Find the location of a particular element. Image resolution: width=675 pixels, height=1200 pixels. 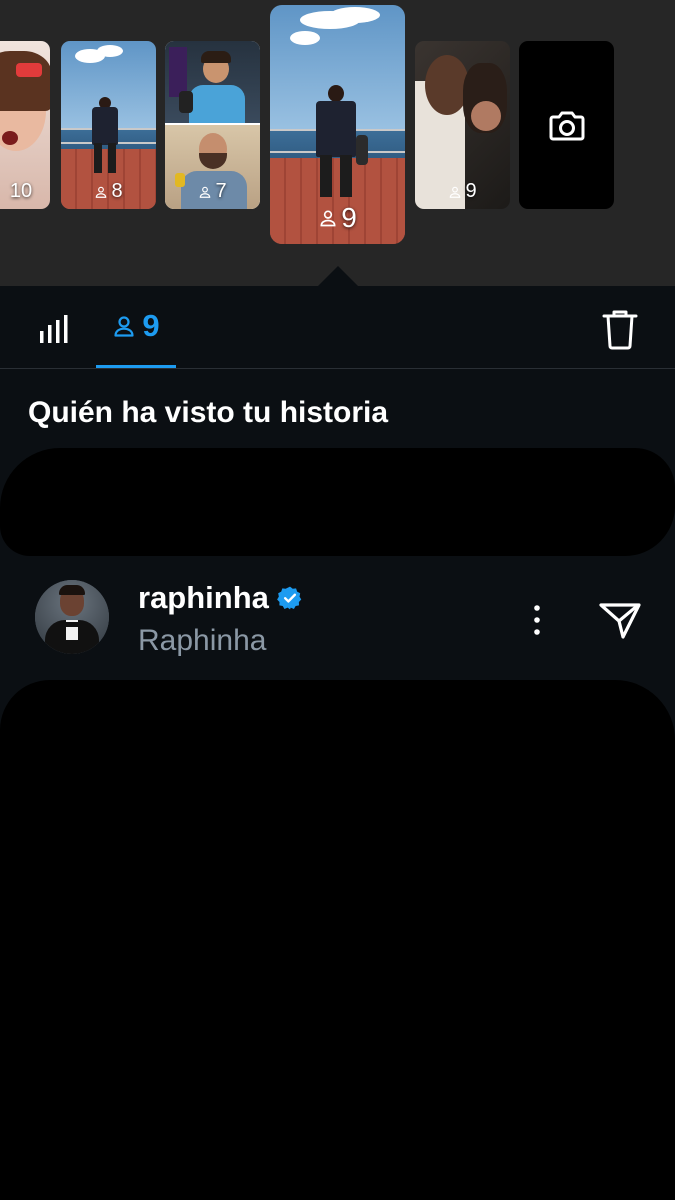

story-view-count: 7 is located at coordinates (212, 191).